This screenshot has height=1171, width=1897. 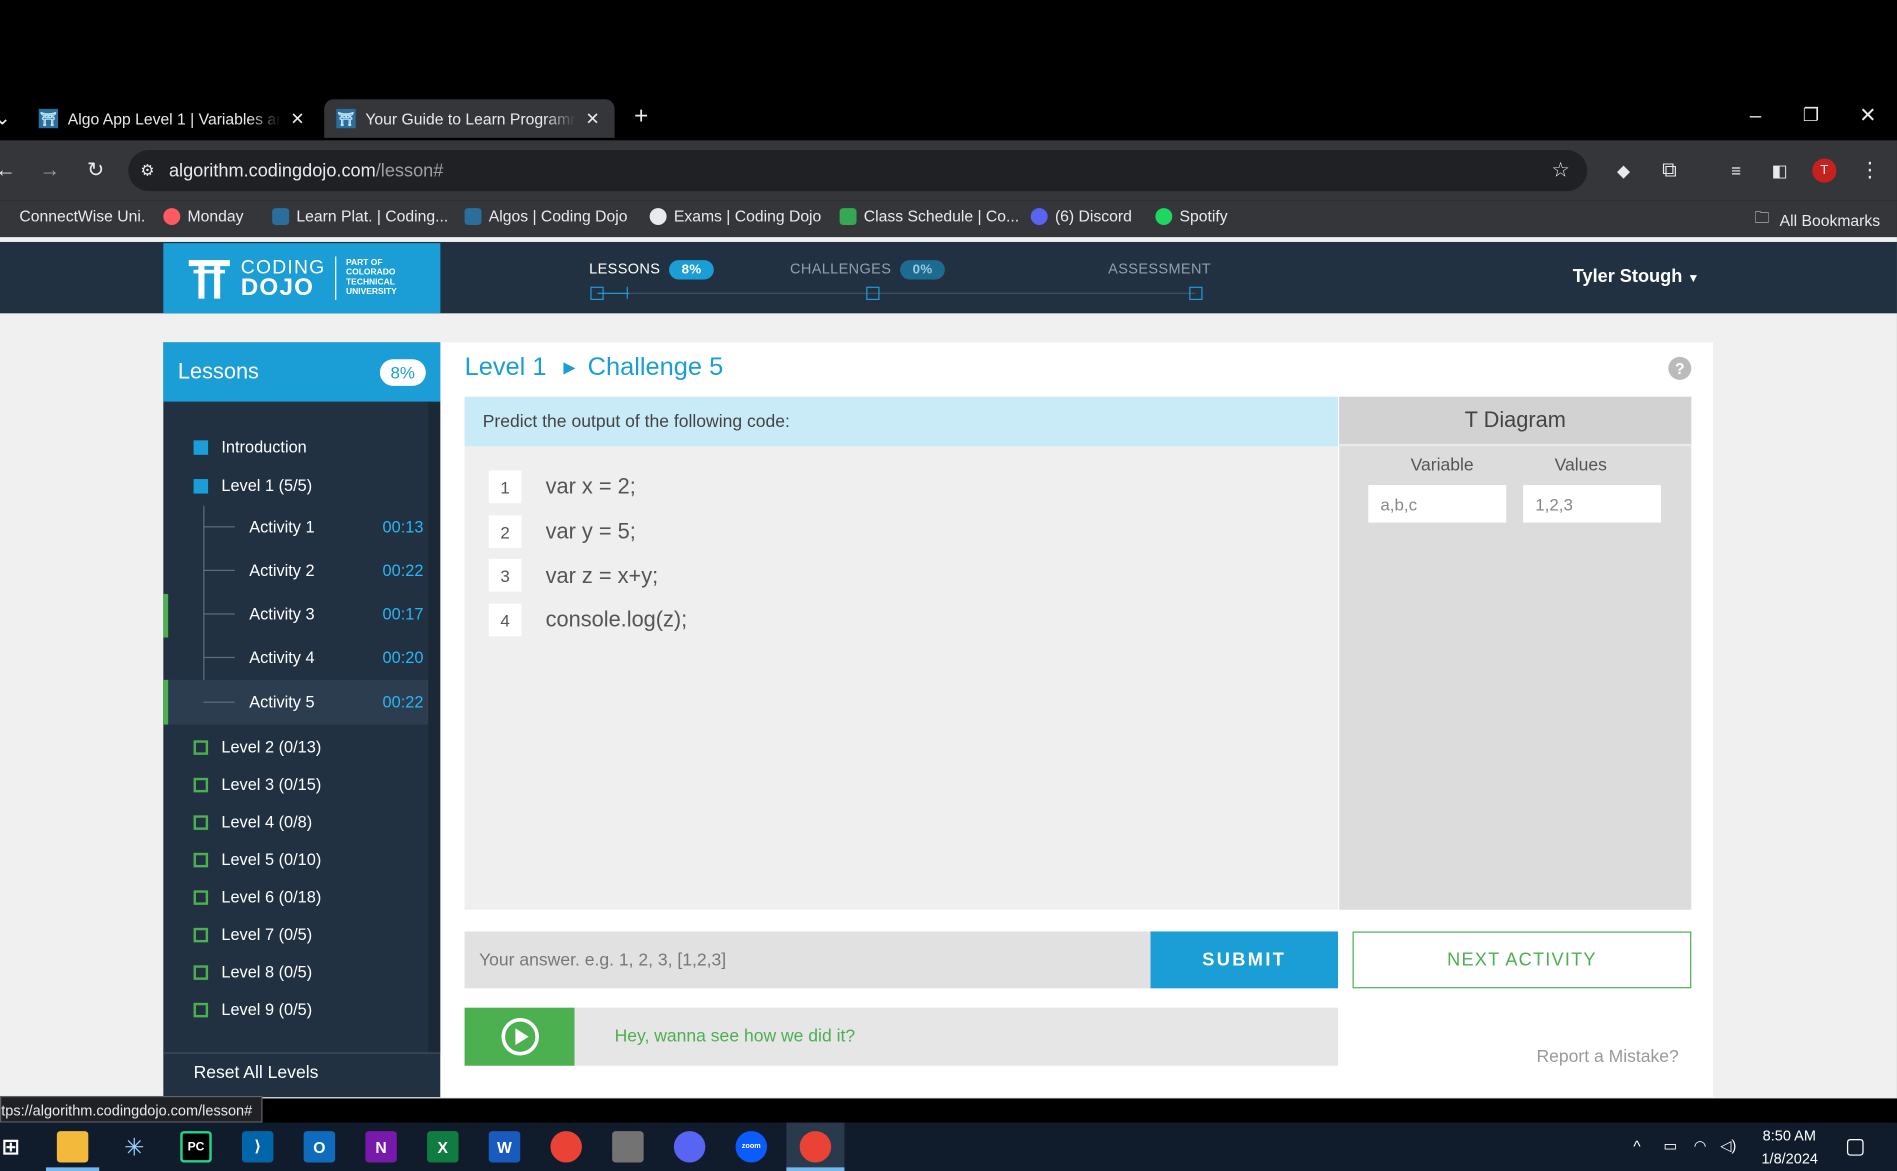 What do you see at coordinates (1636, 1146) in the screenshot?
I see `tray-overflow-icon: ^` at bounding box center [1636, 1146].